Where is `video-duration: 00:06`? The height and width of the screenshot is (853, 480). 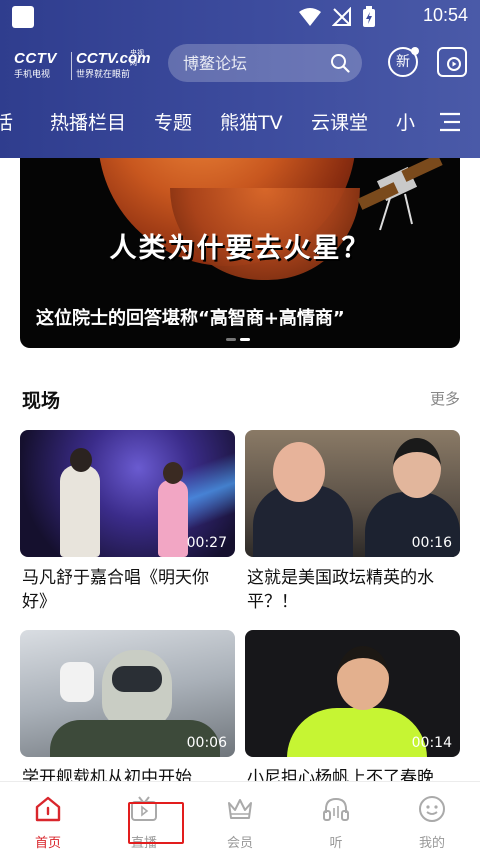
video-duration: 00:06 is located at coordinates (206, 743).